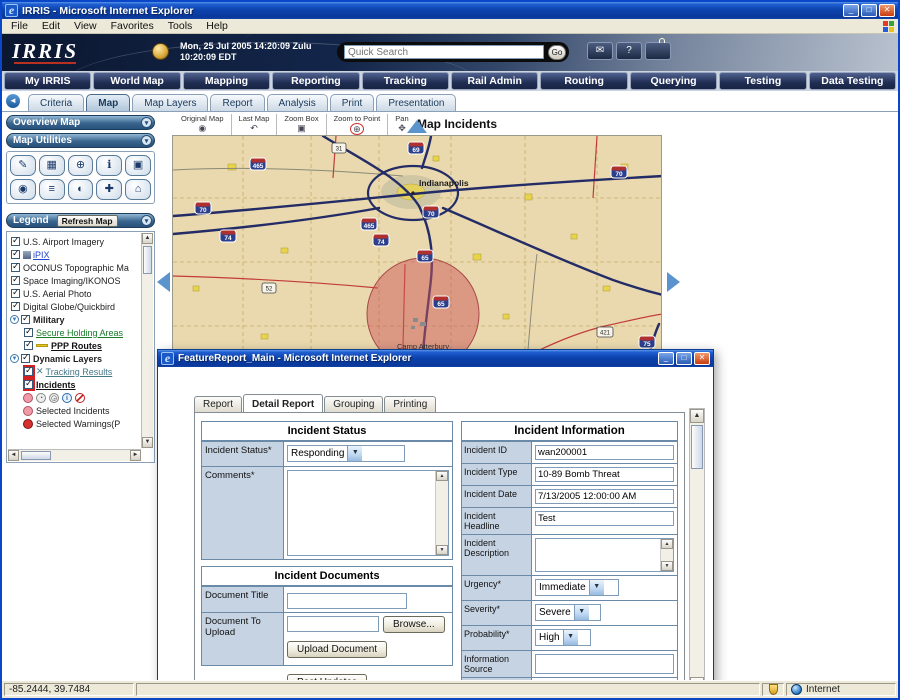 This screenshot has height=700, width=900. What do you see at coordinates (67, 397) in the screenshot?
I see `info-icon: i` at bounding box center [67, 397].